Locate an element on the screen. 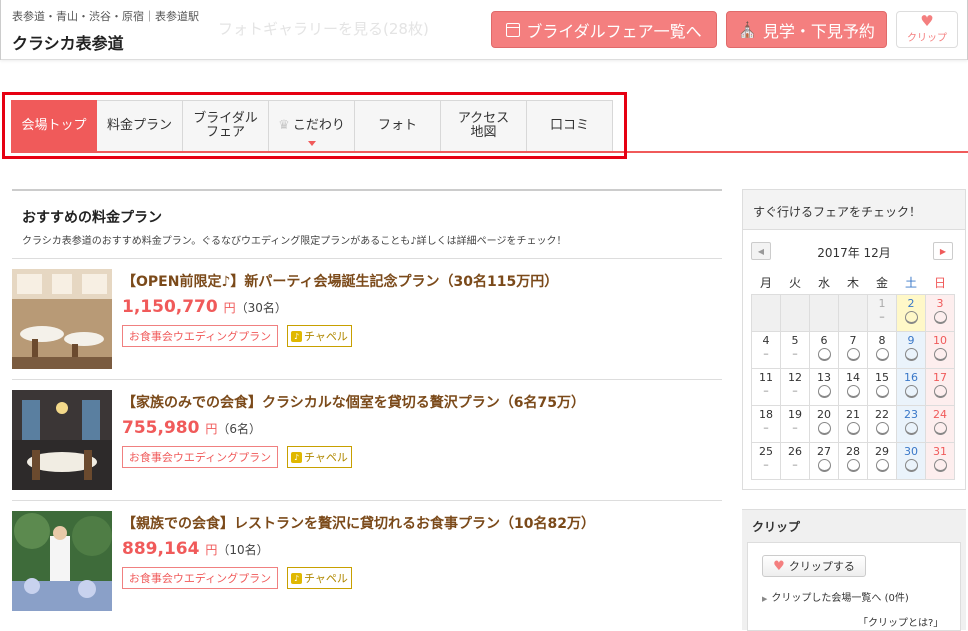 This screenshot has height=631, width=968. calendar-day: 11– is located at coordinates (766, 386).